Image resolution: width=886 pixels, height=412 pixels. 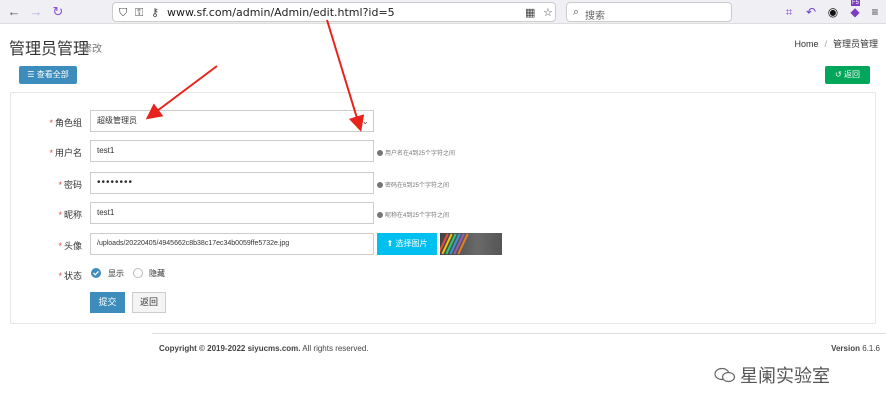 I want to click on arrow-to-role-select, so click(x=181, y=92).